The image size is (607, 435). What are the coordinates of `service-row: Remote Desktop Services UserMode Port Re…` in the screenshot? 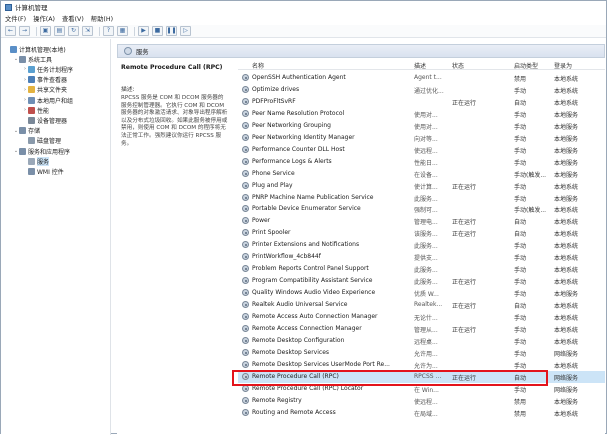 It's located at (421, 365).